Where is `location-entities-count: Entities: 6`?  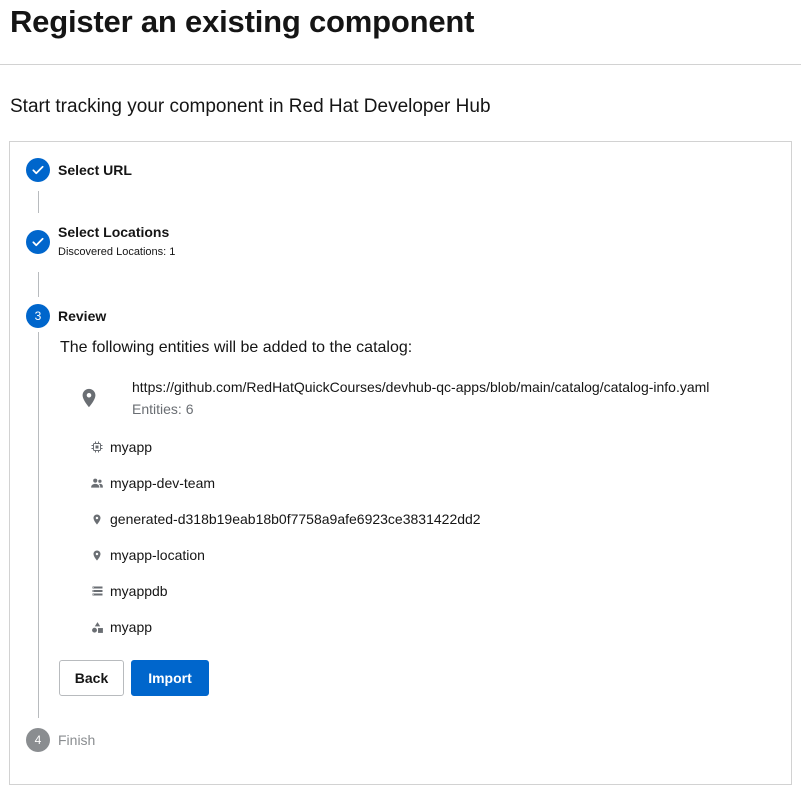
location-entities-count: Entities: 6 is located at coordinates (163, 409).